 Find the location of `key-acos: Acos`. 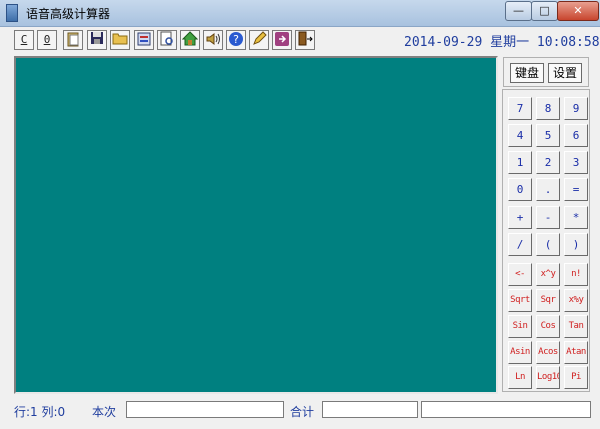

key-acos: Acos is located at coordinates (548, 352).